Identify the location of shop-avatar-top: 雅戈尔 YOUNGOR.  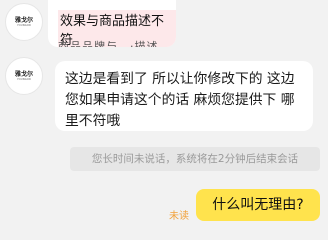
(24, 22).